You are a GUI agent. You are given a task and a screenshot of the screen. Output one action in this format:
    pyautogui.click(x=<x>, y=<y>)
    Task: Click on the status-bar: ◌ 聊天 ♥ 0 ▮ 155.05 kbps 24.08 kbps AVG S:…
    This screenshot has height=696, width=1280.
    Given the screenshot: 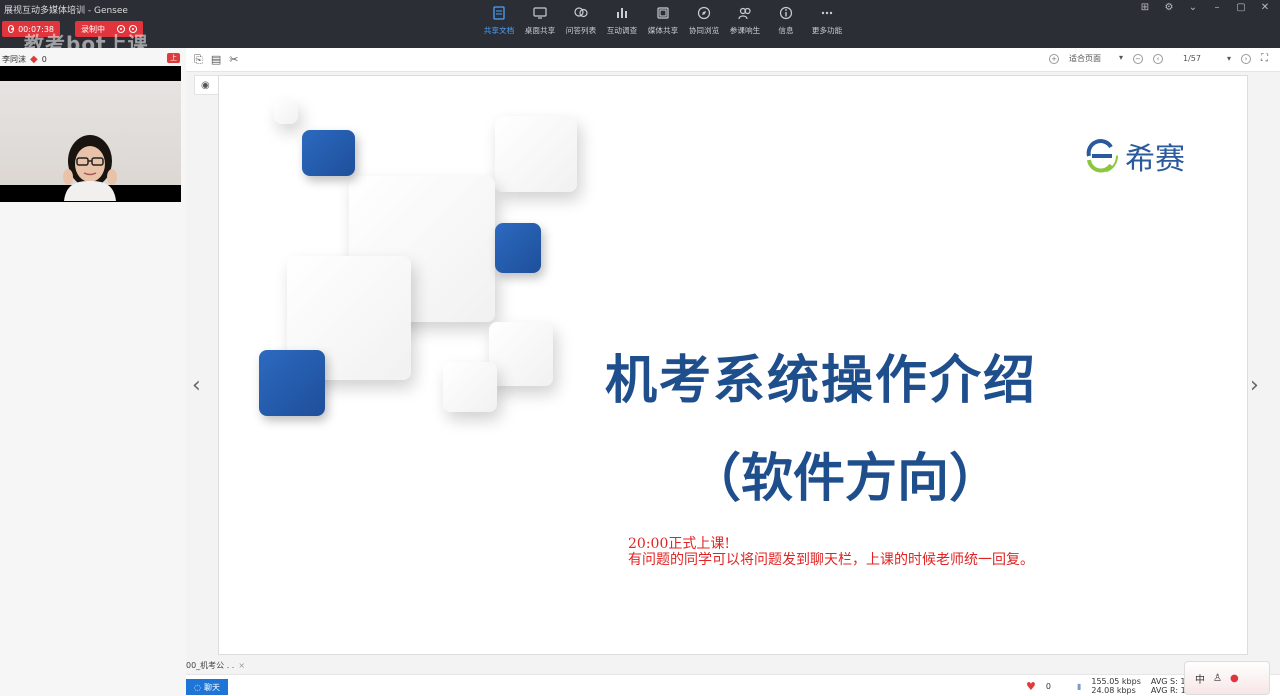 What is the action you would take?
    pyautogui.click(x=733, y=678)
    